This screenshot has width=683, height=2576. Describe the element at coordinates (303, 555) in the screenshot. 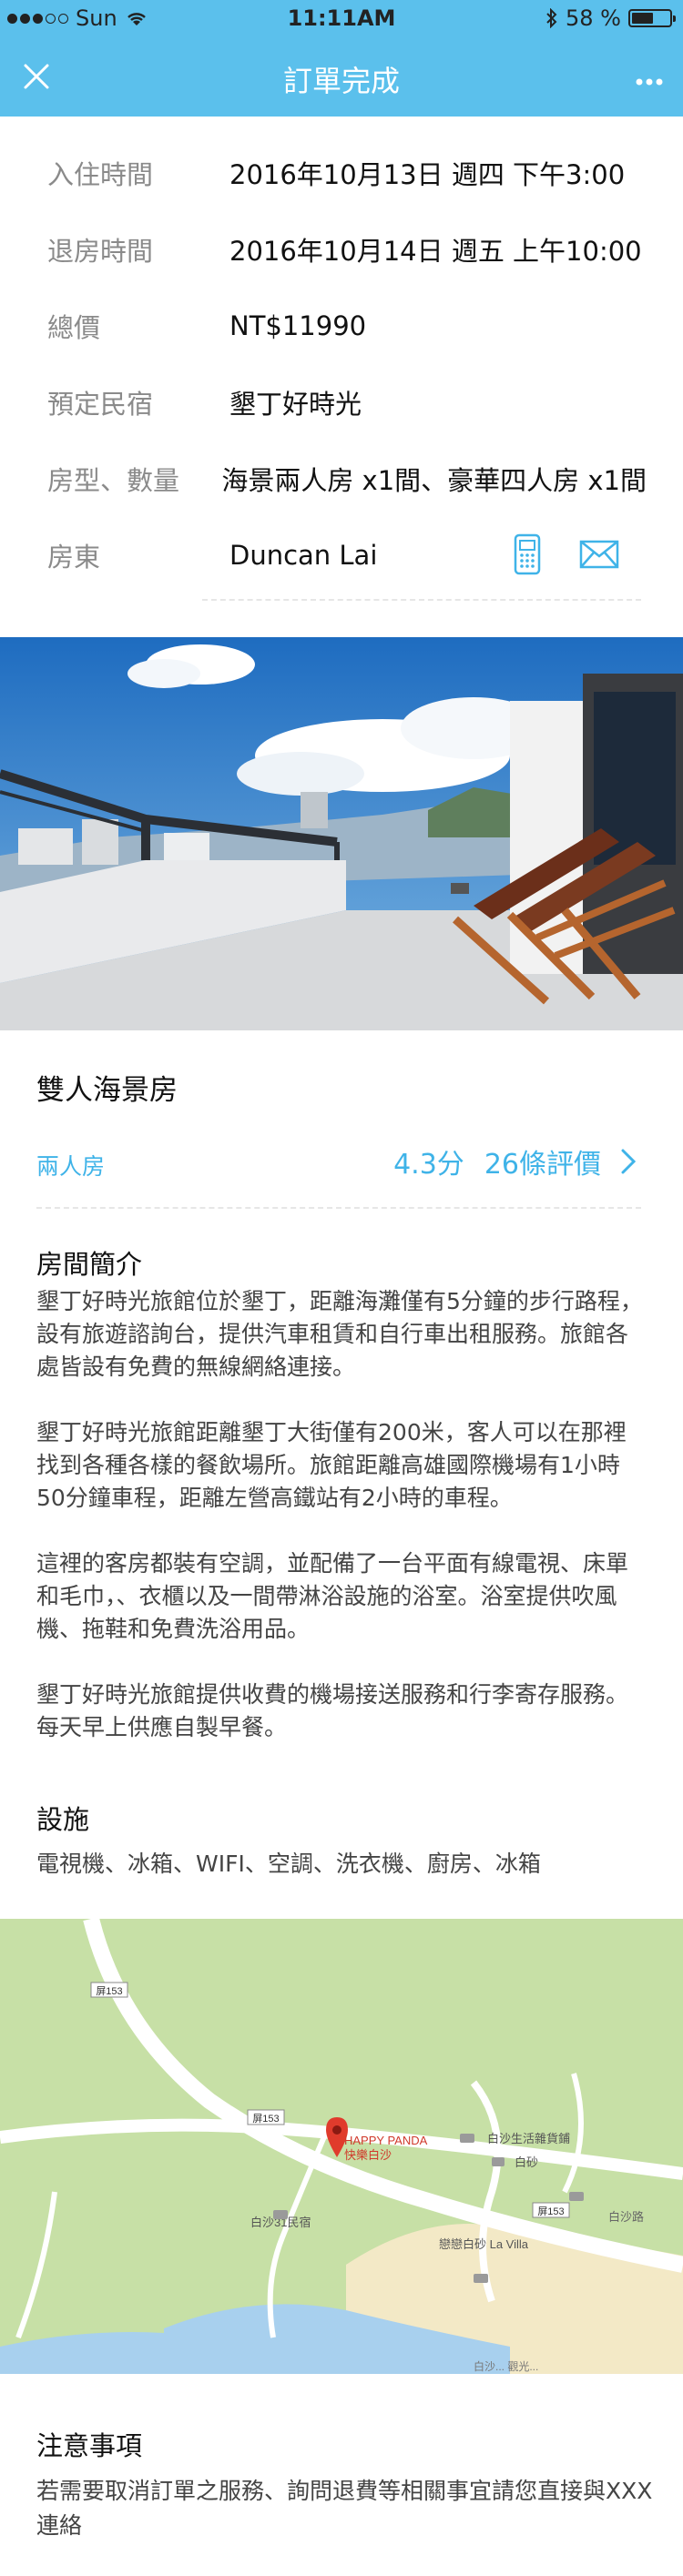

I see `host-value: Duncan Lai` at that location.